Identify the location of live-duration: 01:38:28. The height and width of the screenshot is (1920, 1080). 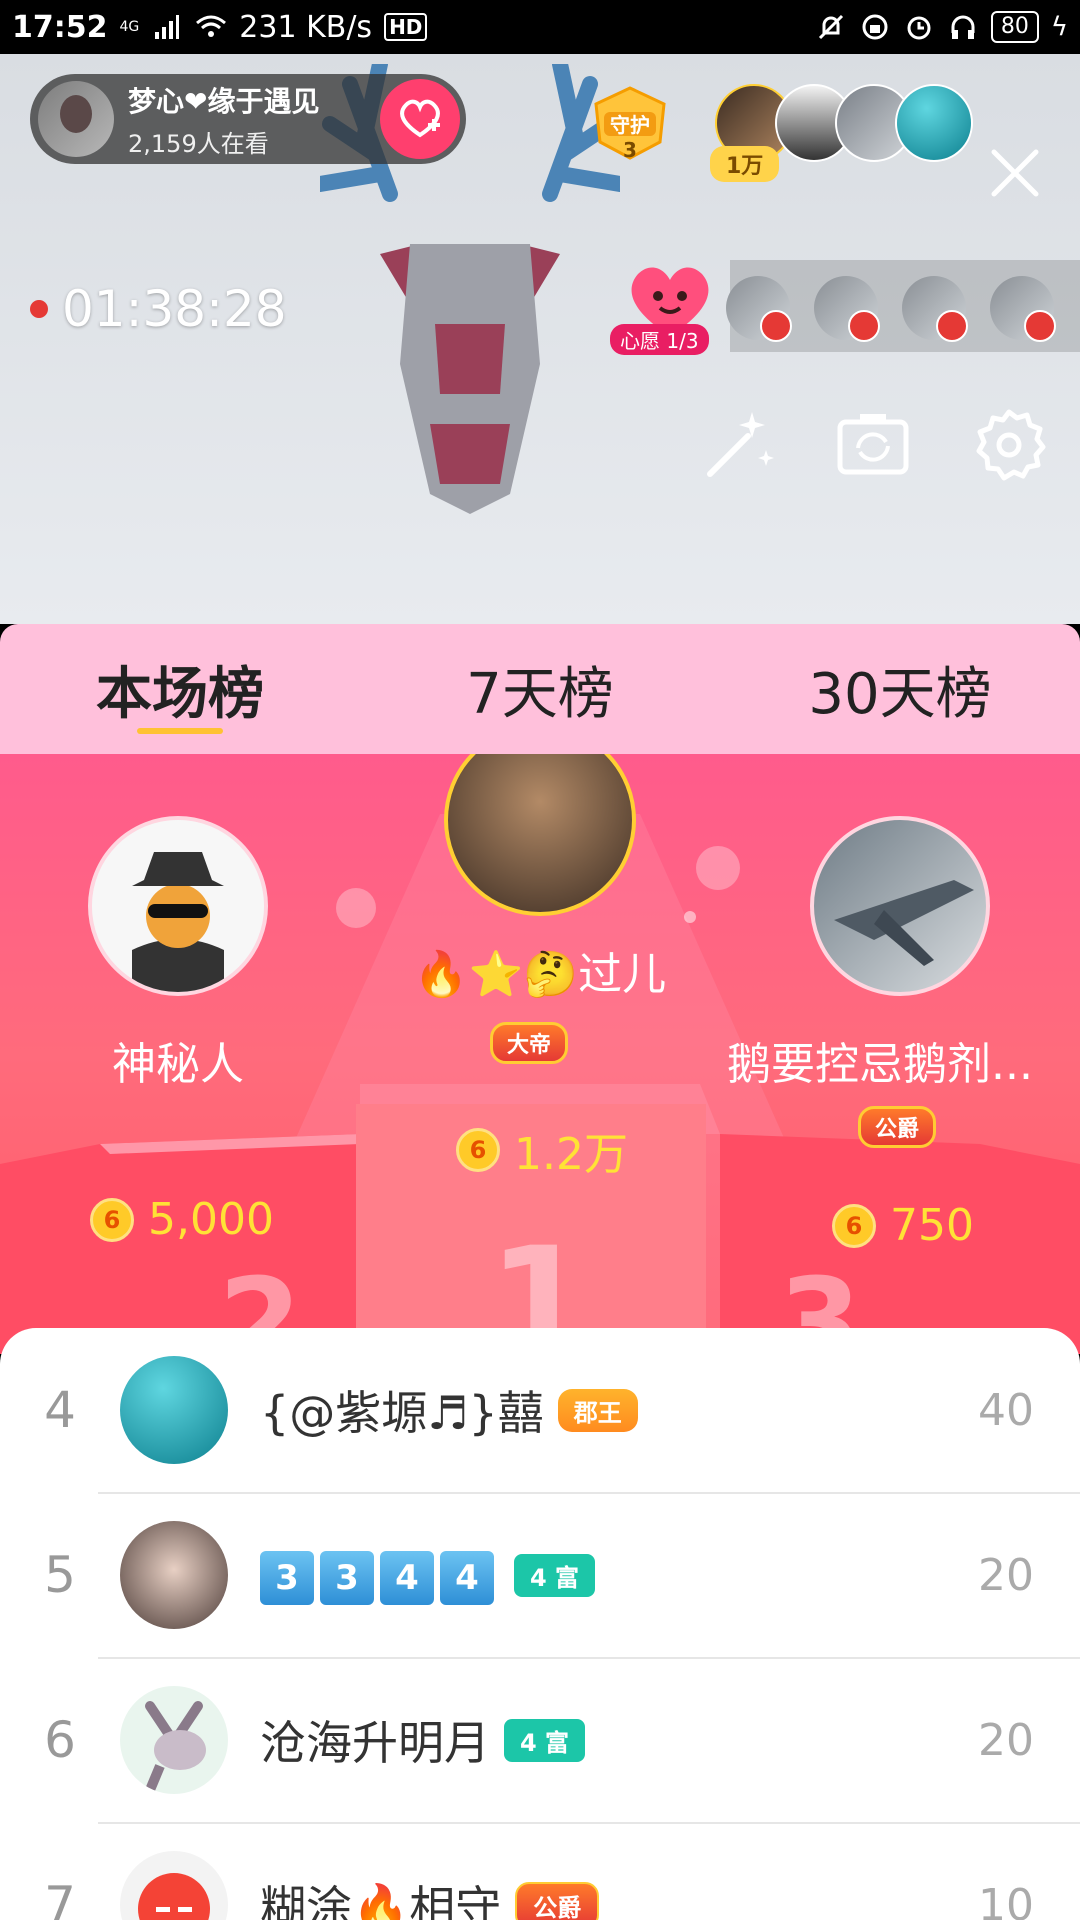
(174, 309).